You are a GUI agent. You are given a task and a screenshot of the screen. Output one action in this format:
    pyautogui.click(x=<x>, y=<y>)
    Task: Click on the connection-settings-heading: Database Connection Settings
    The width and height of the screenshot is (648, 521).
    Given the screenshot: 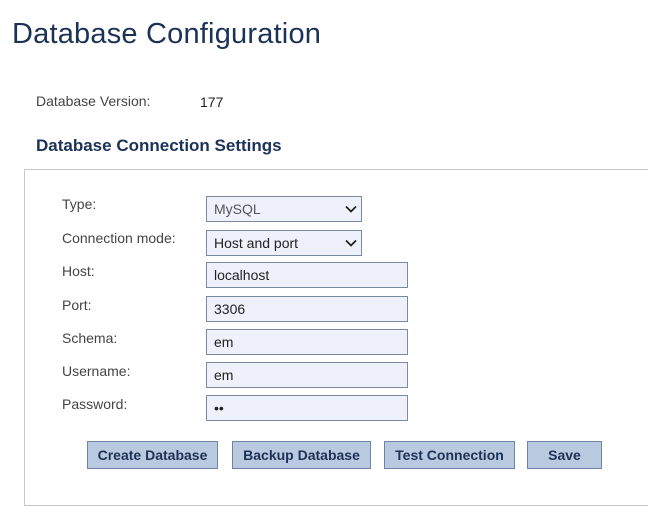 What is the action you would take?
    pyautogui.click(x=159, y=145)
    